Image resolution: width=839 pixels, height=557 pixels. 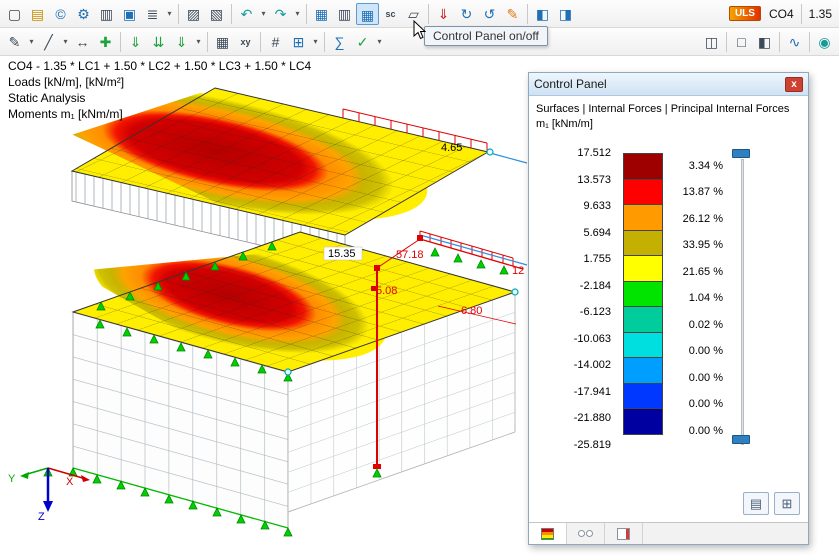 What do you see at coordinates (47, 98) in the screenshot?
I see `info-line-analysis: Static Analysis` at bounding box center [47, 98].